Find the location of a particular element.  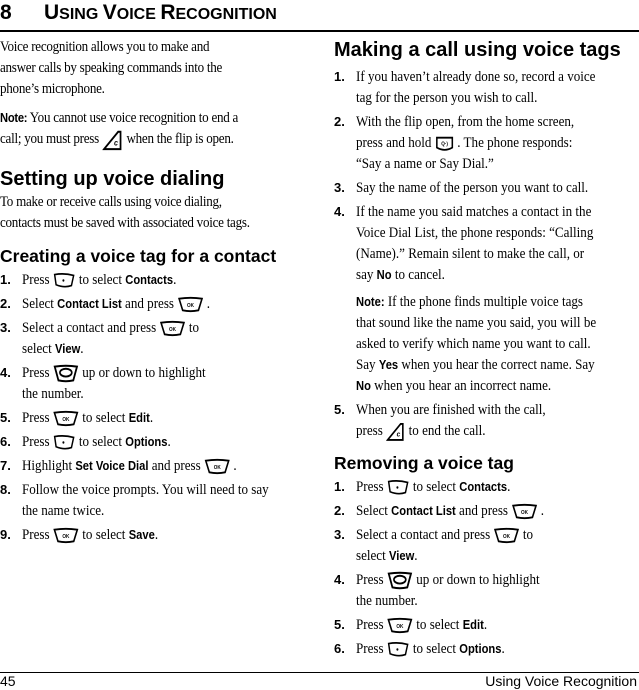

chapter-title-text: USING VOICE RECOGNITION is located at coordinates (160, 12).